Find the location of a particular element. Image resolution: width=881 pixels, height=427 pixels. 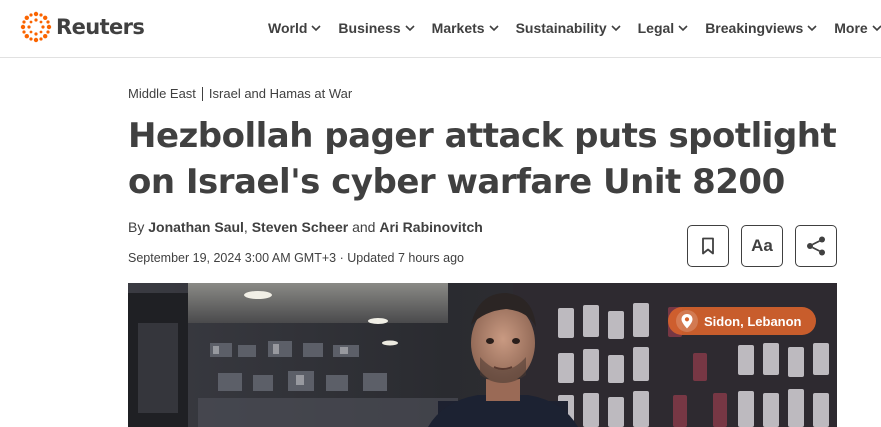

nav-item-markets: Markets is located at coordinates (465, 28).